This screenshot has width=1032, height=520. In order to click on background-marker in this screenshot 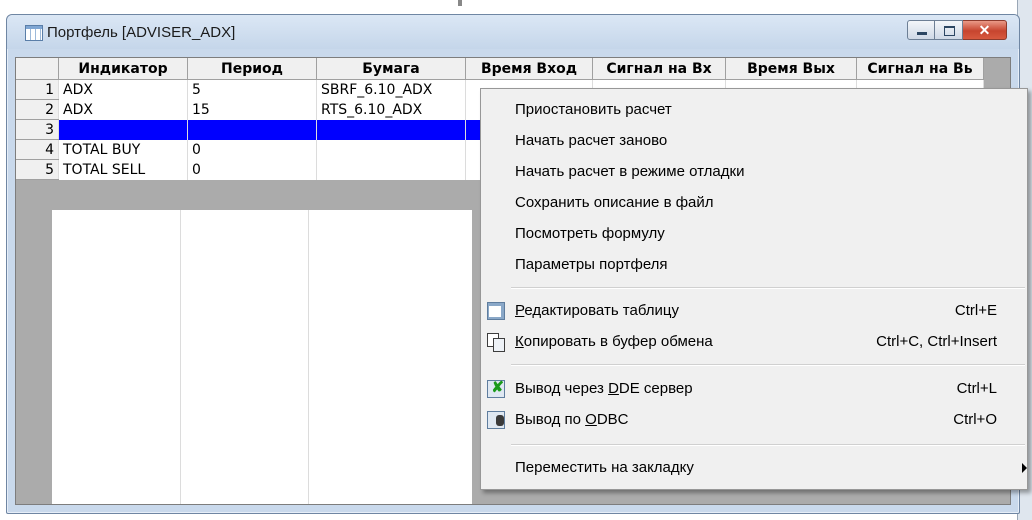, I will do `click(460, 3)`.